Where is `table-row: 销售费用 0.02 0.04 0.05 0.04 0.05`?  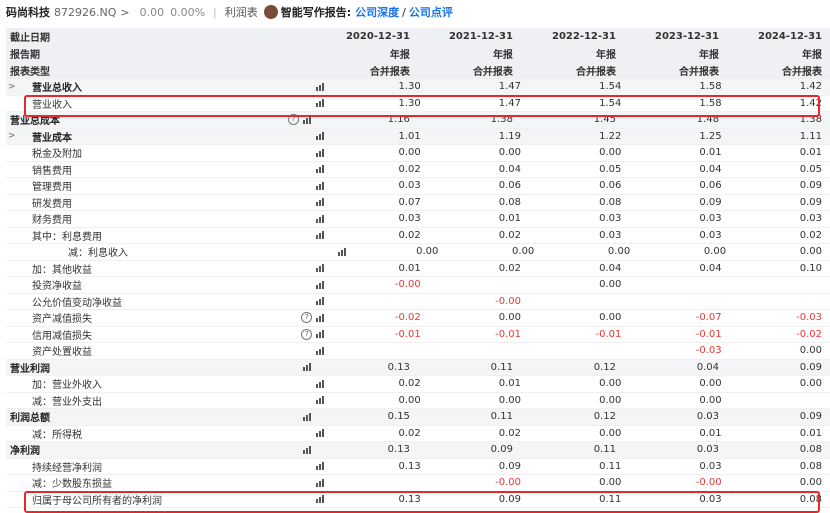
table-row: 销售费用 0.02 0.04 0.05 0.04 0.05 is located at coordinates (418, 170).